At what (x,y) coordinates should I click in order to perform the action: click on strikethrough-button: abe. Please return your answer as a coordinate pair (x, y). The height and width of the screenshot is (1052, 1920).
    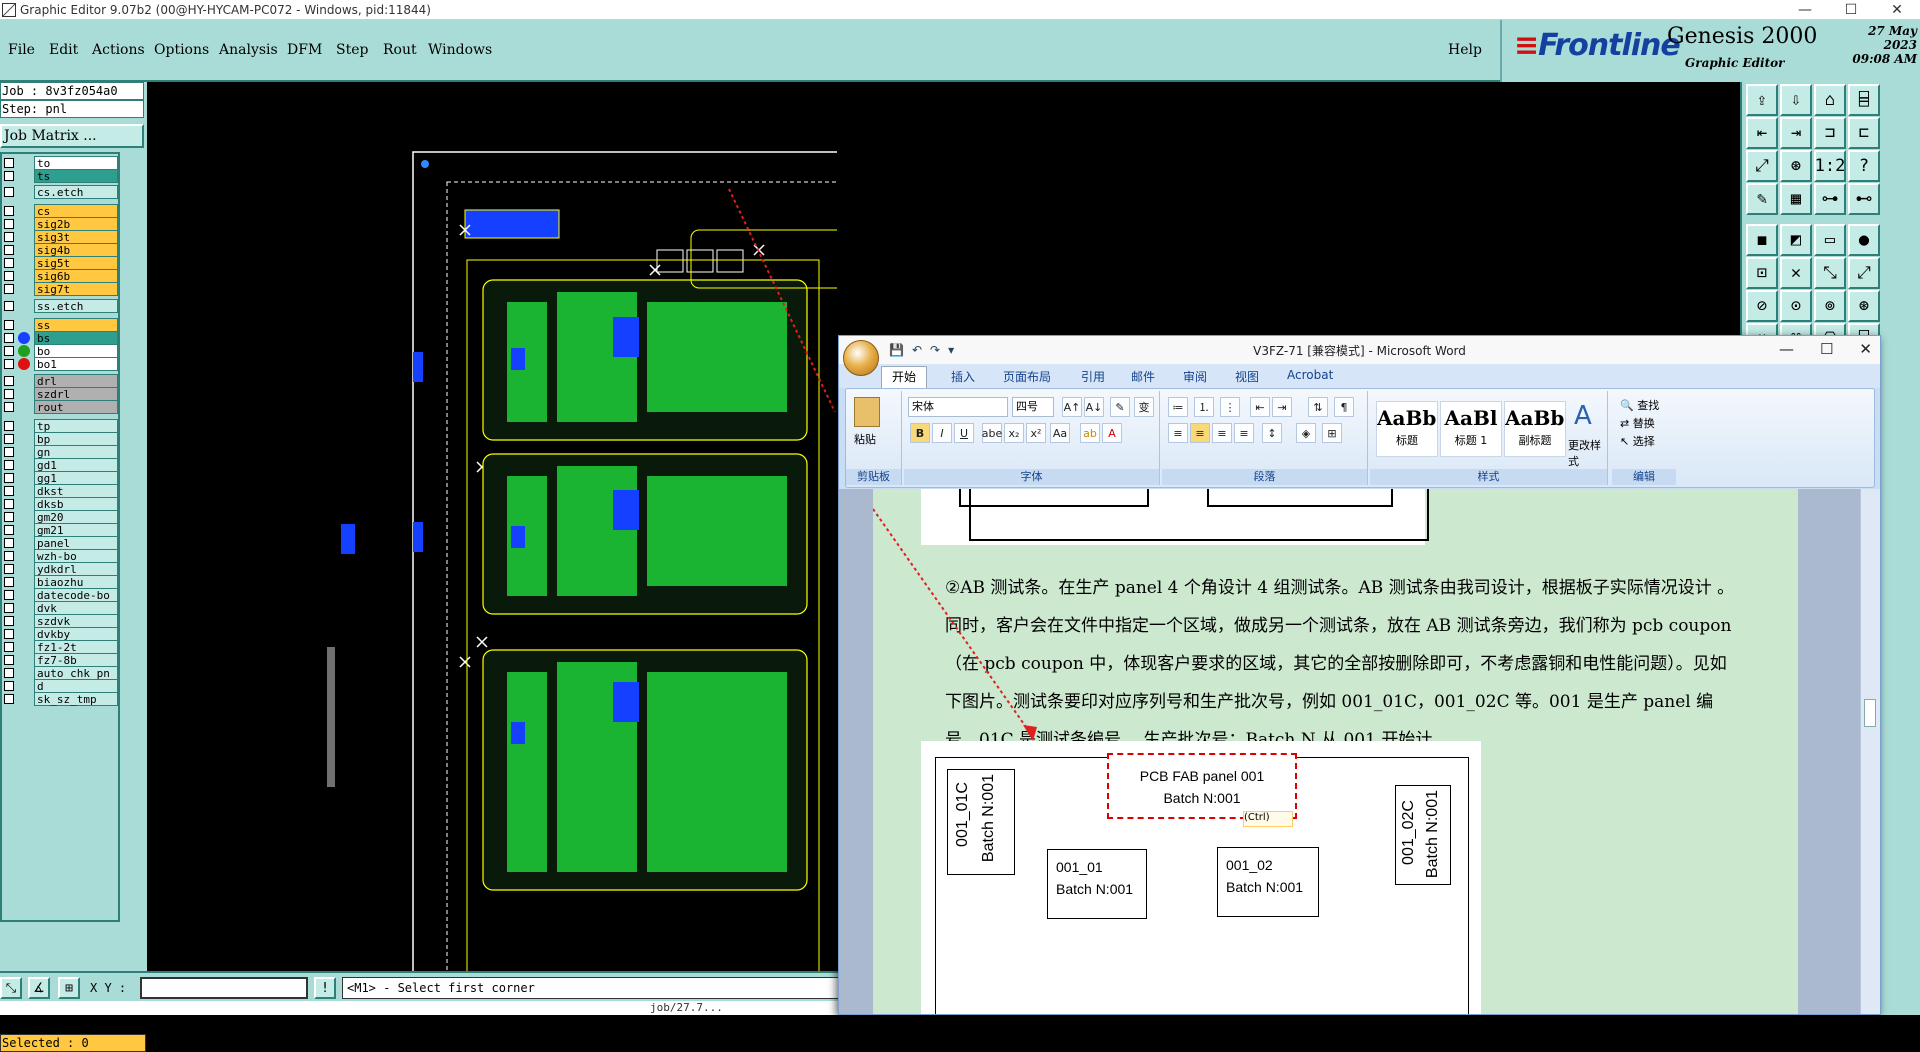
    Looking at the image, I should click on (992, 433).